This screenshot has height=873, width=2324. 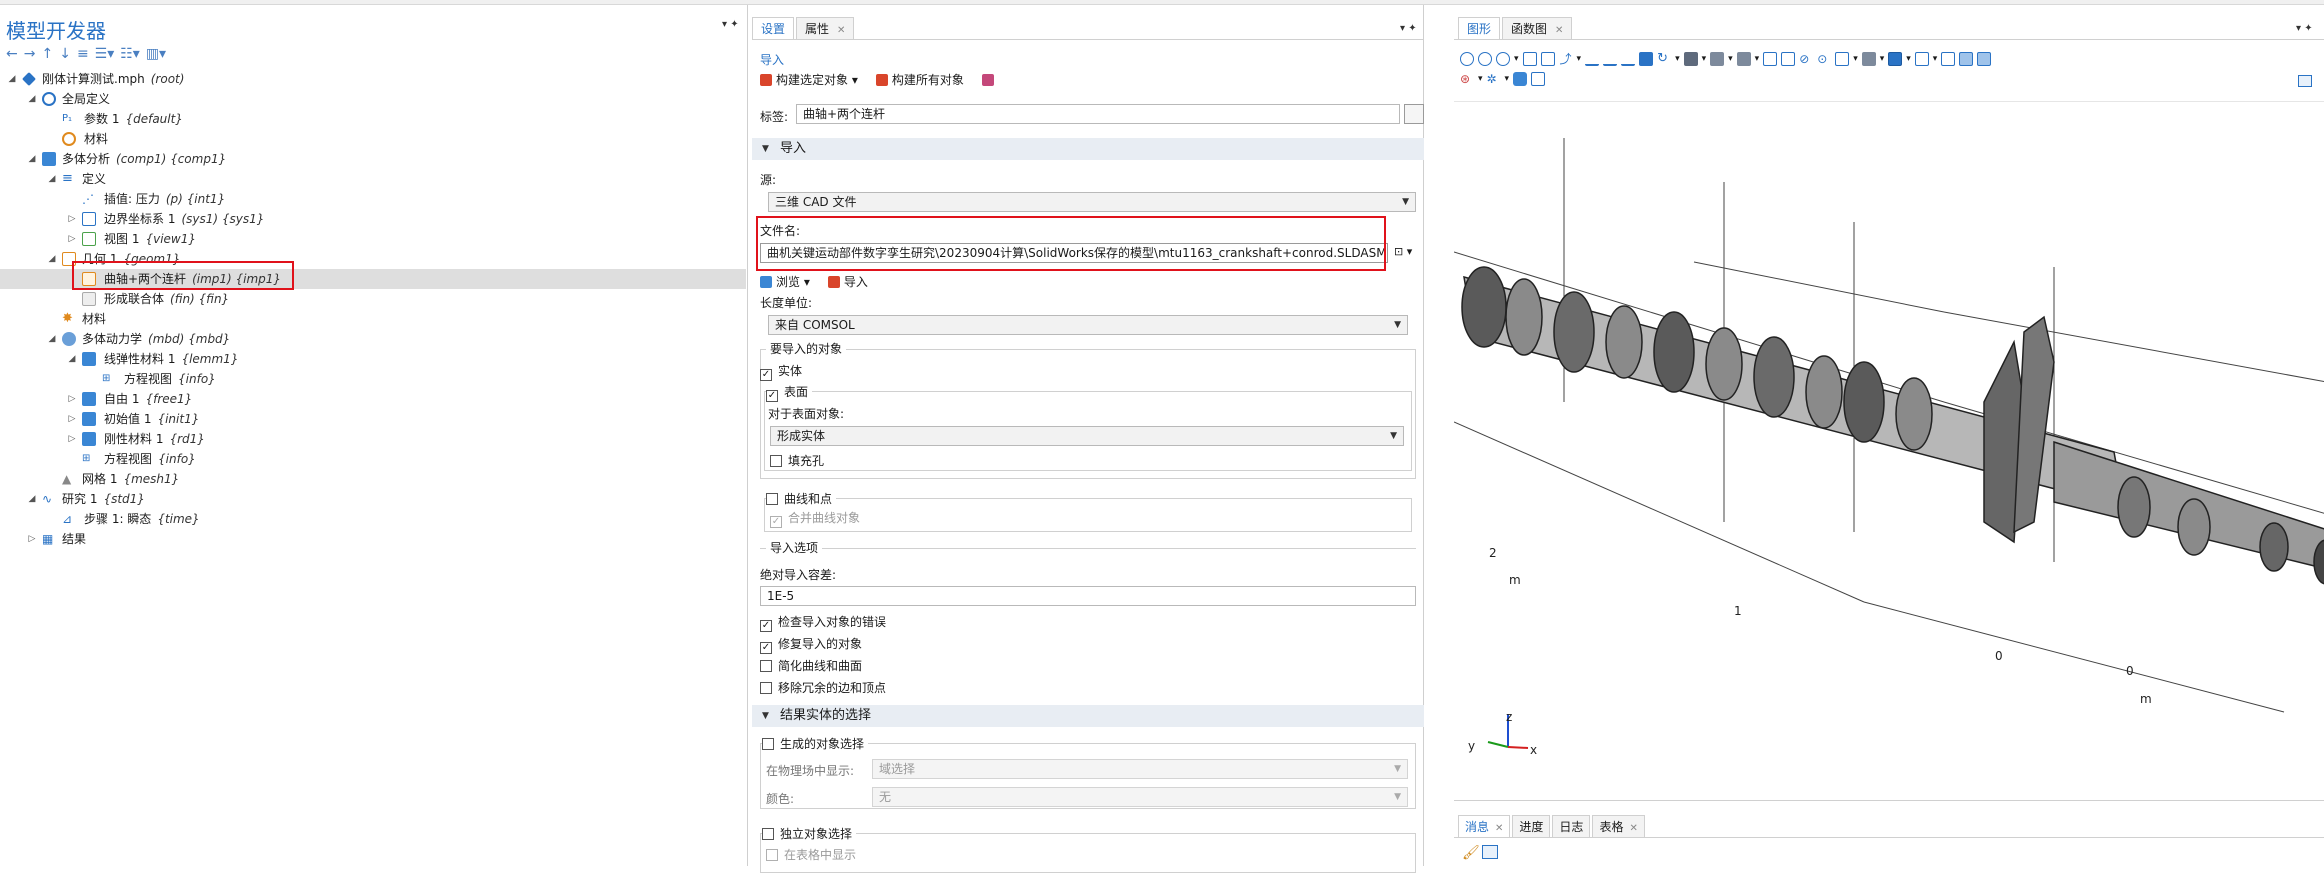 What do you see at coordinates (1646, 59) in the screenshot?
I see `go-to-view-icon` at bounding box center [1646, 59].